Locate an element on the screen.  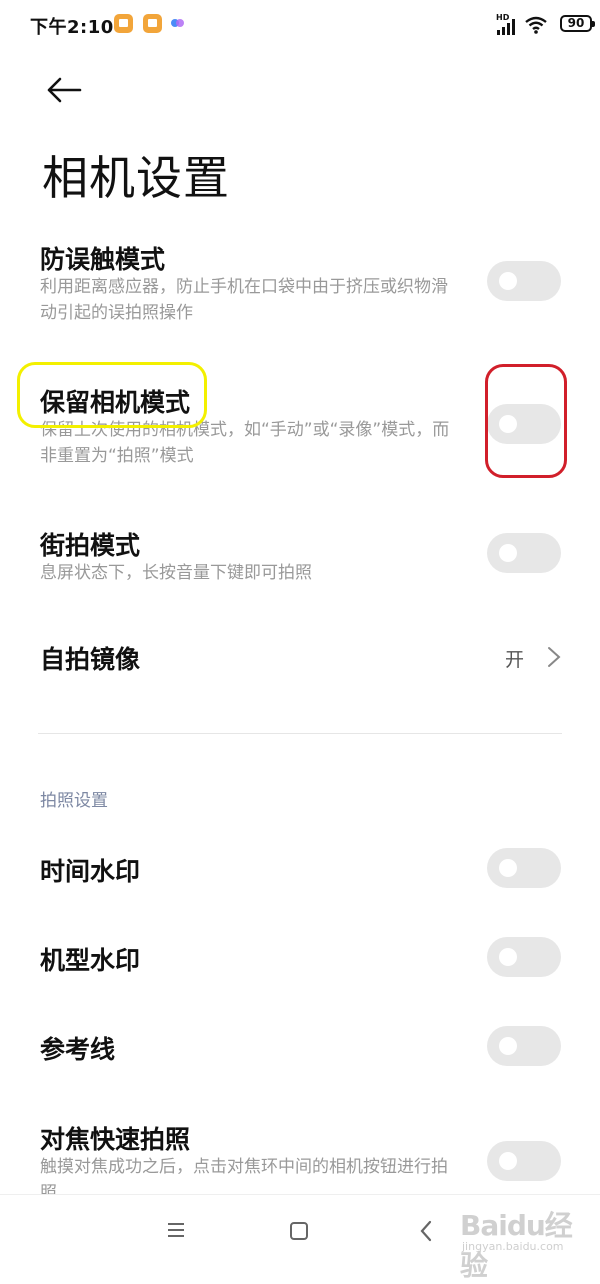
page-title: 相机设置 is located at coordinates (136, 178).